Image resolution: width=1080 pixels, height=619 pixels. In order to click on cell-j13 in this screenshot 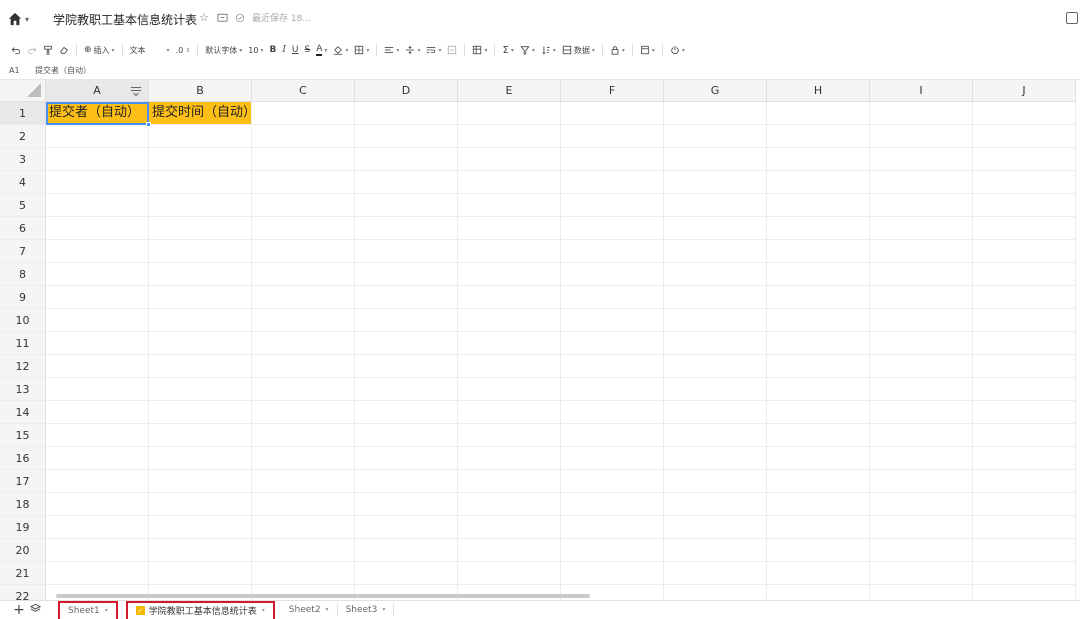, I will do `click(1024, 389)`.